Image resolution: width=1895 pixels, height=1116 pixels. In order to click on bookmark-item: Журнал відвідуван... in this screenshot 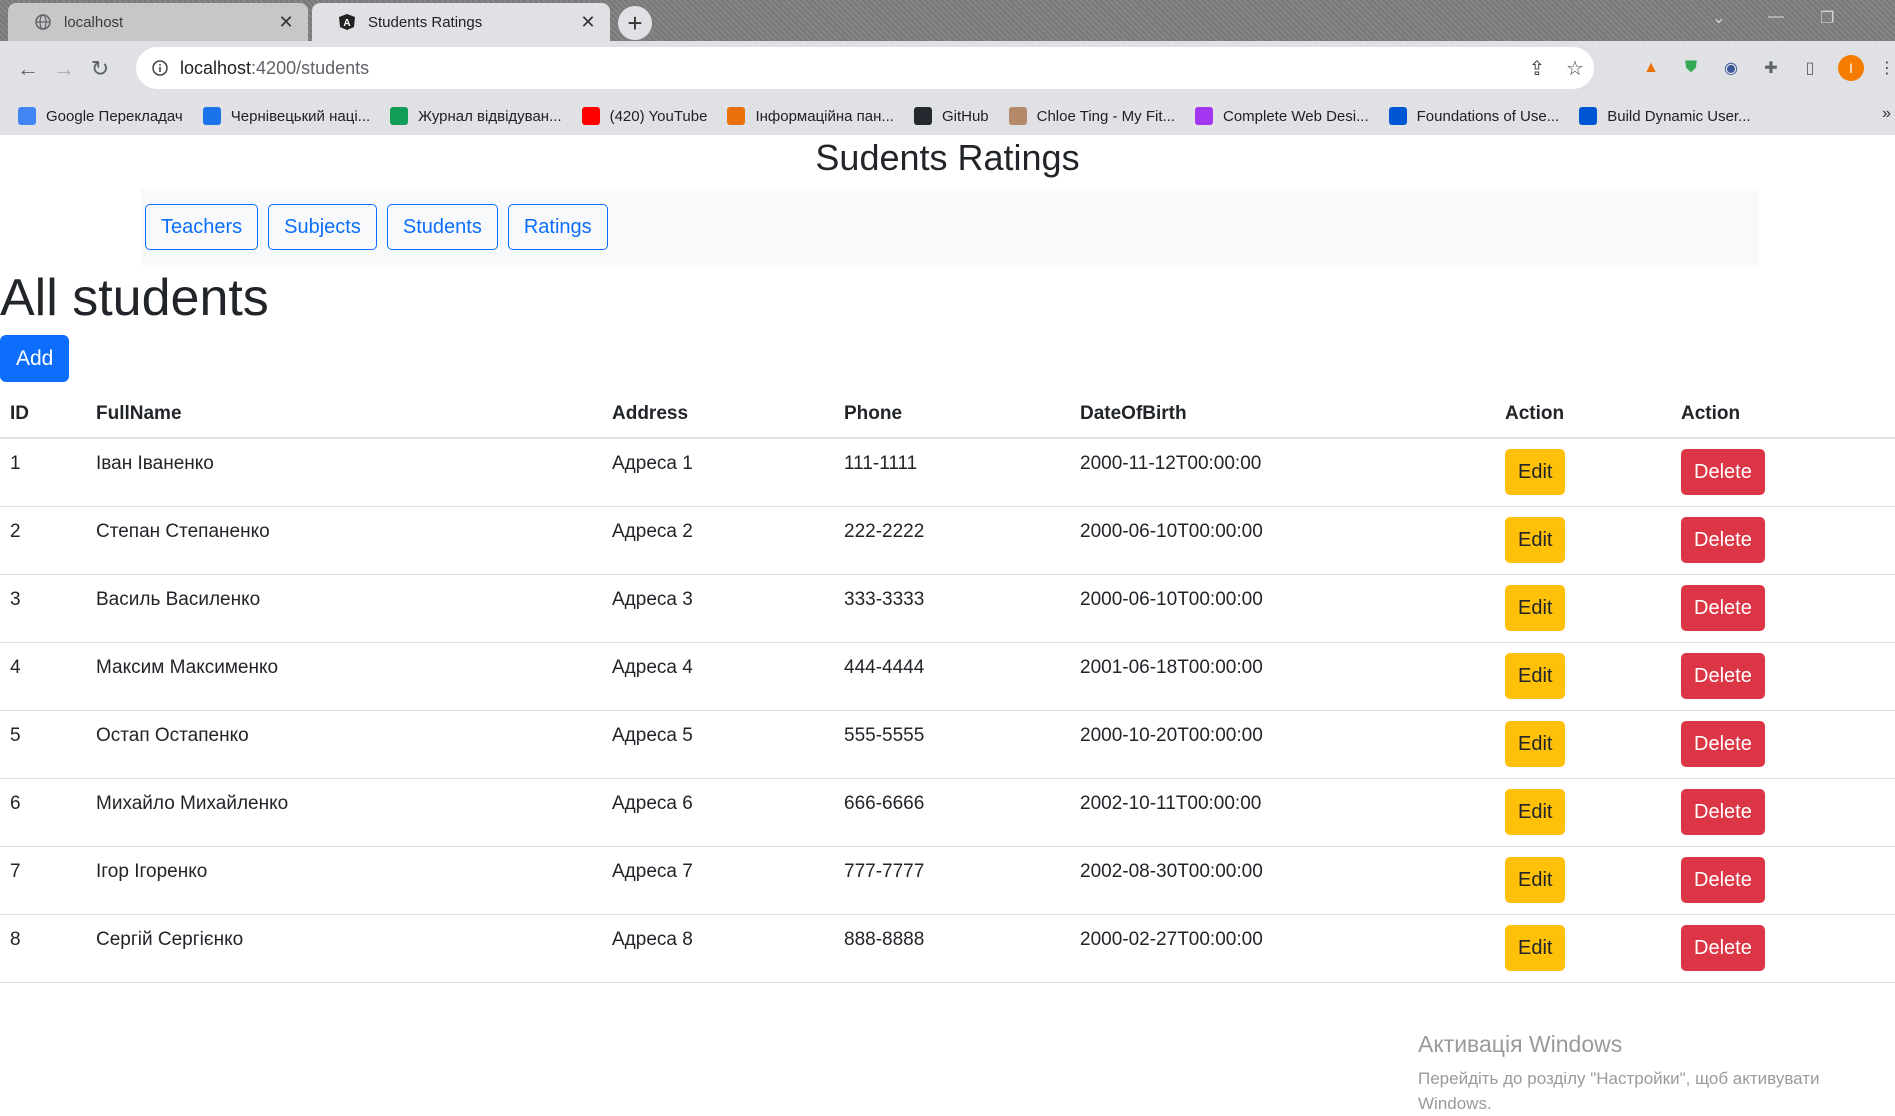, I will do `click(476, 116)`.